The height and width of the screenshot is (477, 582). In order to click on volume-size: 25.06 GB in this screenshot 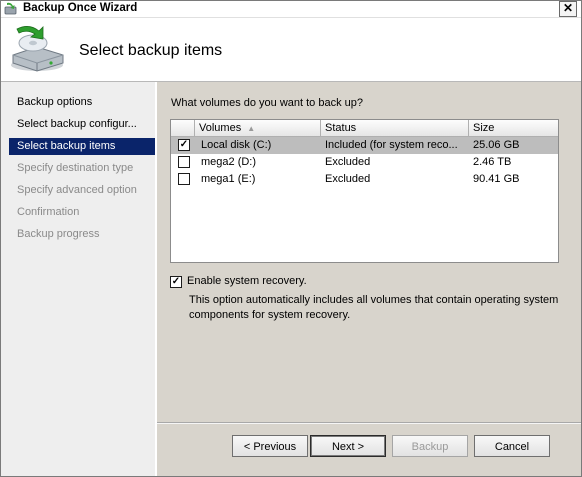, I will do `click(496, 145)`.